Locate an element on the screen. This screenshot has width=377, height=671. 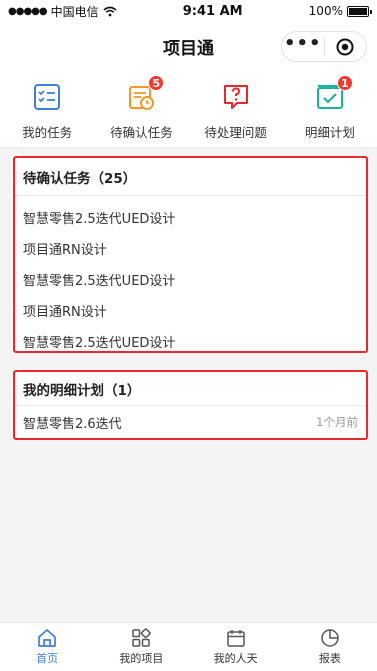
question-bubble-icon is located at coordinates (236, 97).